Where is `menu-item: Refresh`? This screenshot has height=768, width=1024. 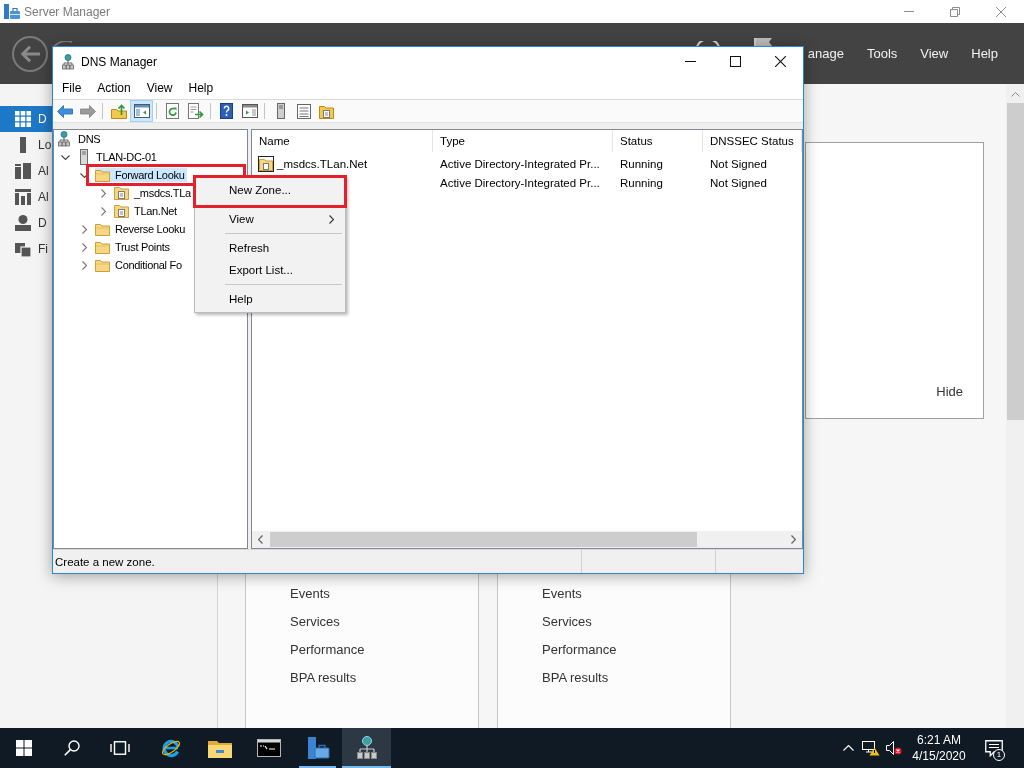 menu-item: Refresh is located at coordinates (270, 248).